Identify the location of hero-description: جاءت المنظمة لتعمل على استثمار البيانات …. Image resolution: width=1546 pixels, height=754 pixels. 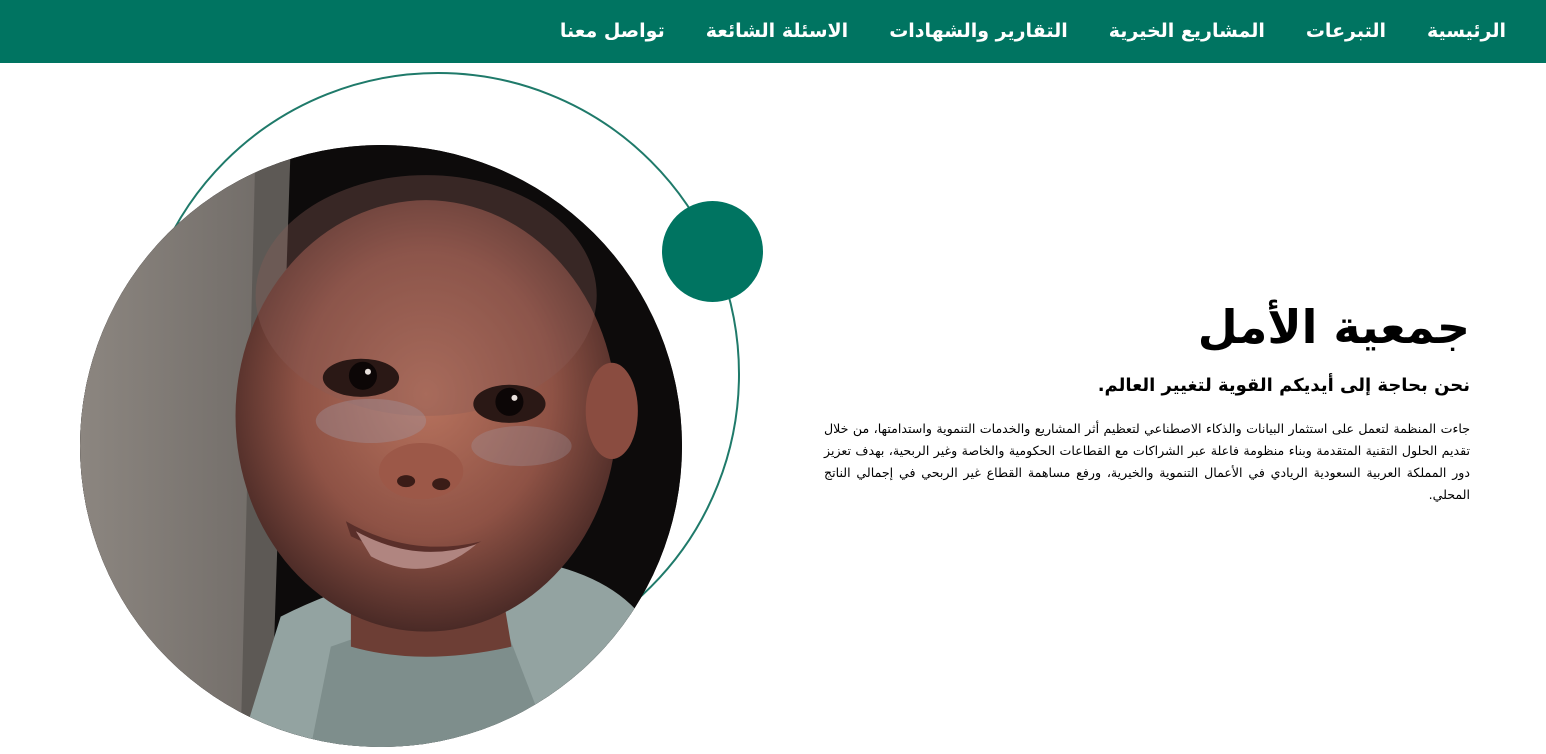
(1147, 462).